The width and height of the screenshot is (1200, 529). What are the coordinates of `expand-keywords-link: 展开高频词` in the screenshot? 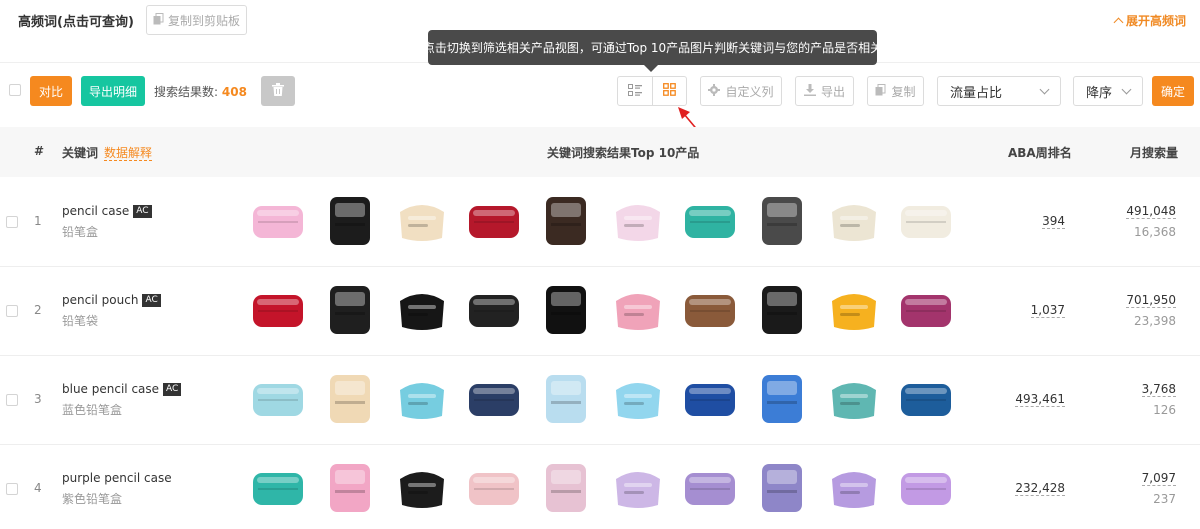 It's located at (1149, 20).